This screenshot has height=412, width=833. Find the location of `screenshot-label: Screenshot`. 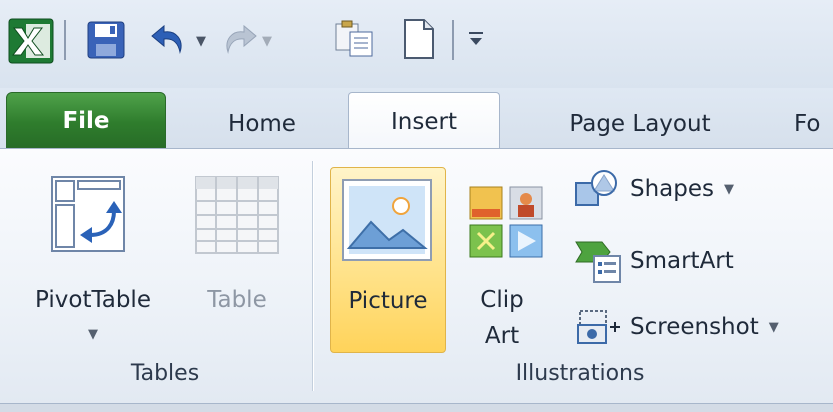

screenshot-label: Screenshot is located at coordinates (694, 327).